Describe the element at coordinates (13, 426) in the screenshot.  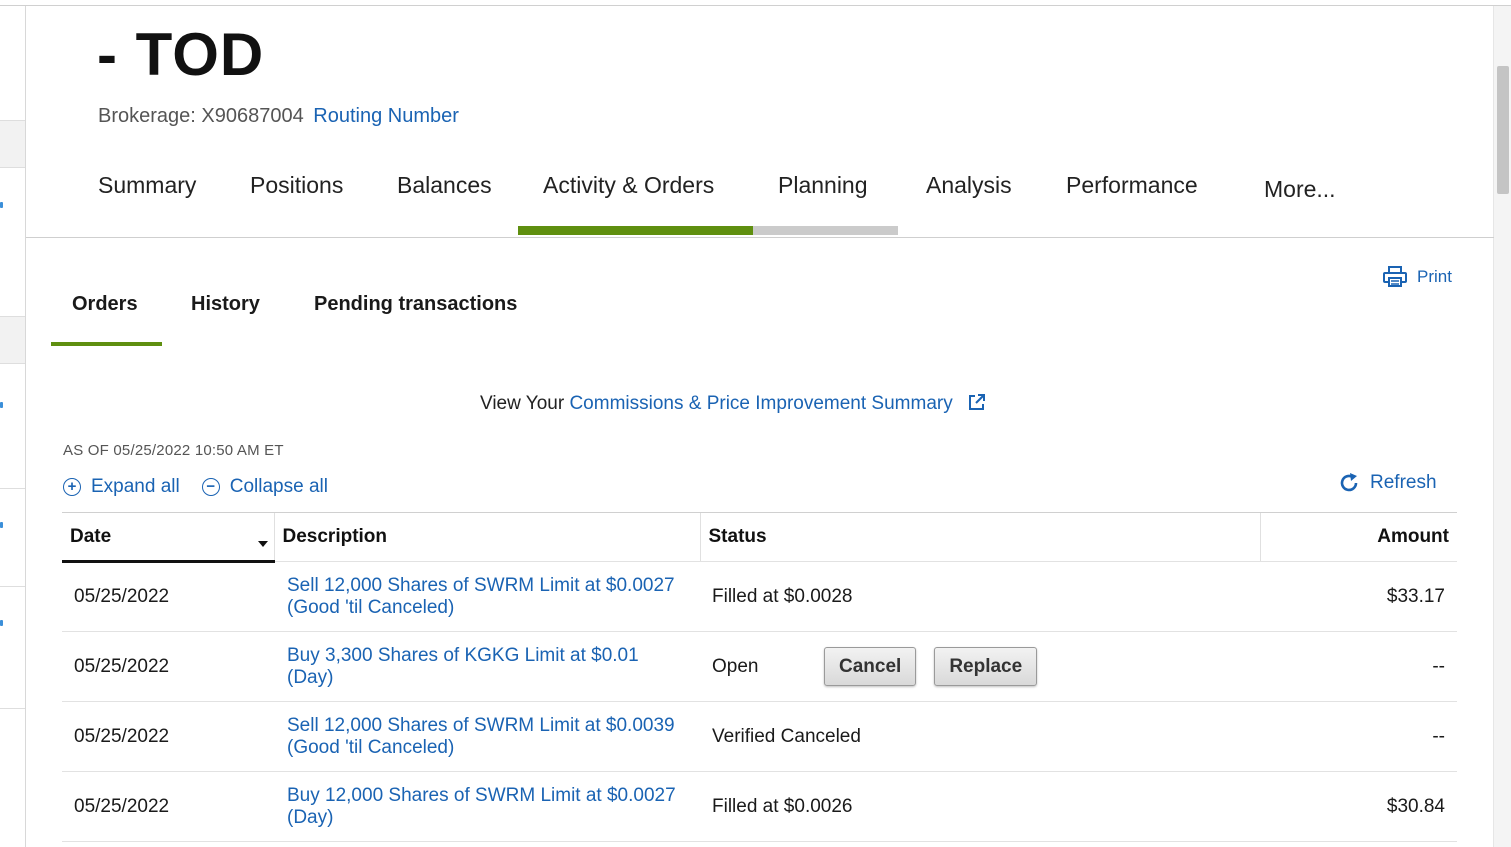
I see `left-side-panel` at that location.